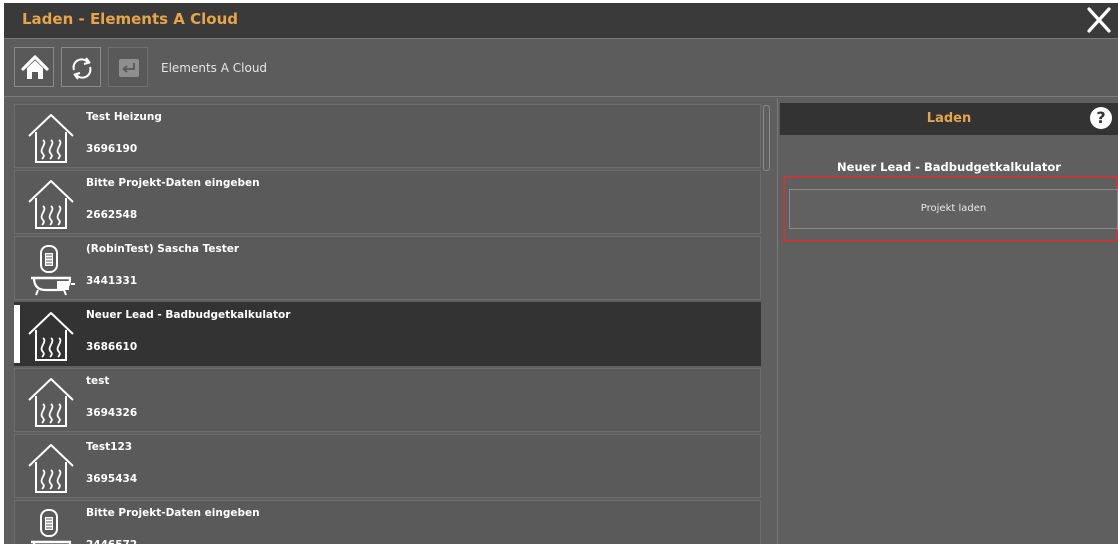 This screenshot has width=1118, height=544. Describe the element at coordinates (387, 334) in the screenshot. I see `project-row: Neuer Lead - Badbudgetkalkulator 3686610` at that location.